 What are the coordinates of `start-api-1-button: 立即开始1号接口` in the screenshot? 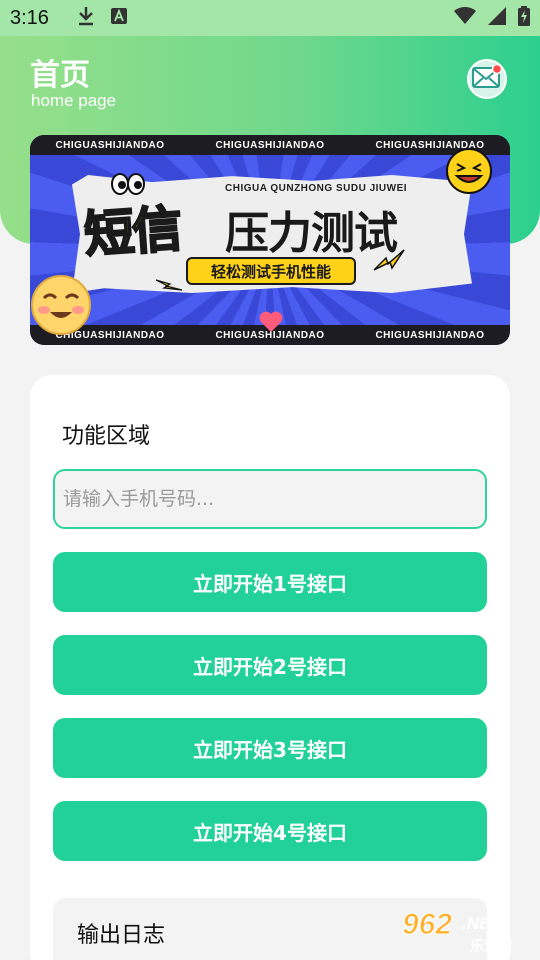 It's located at (270, 582).